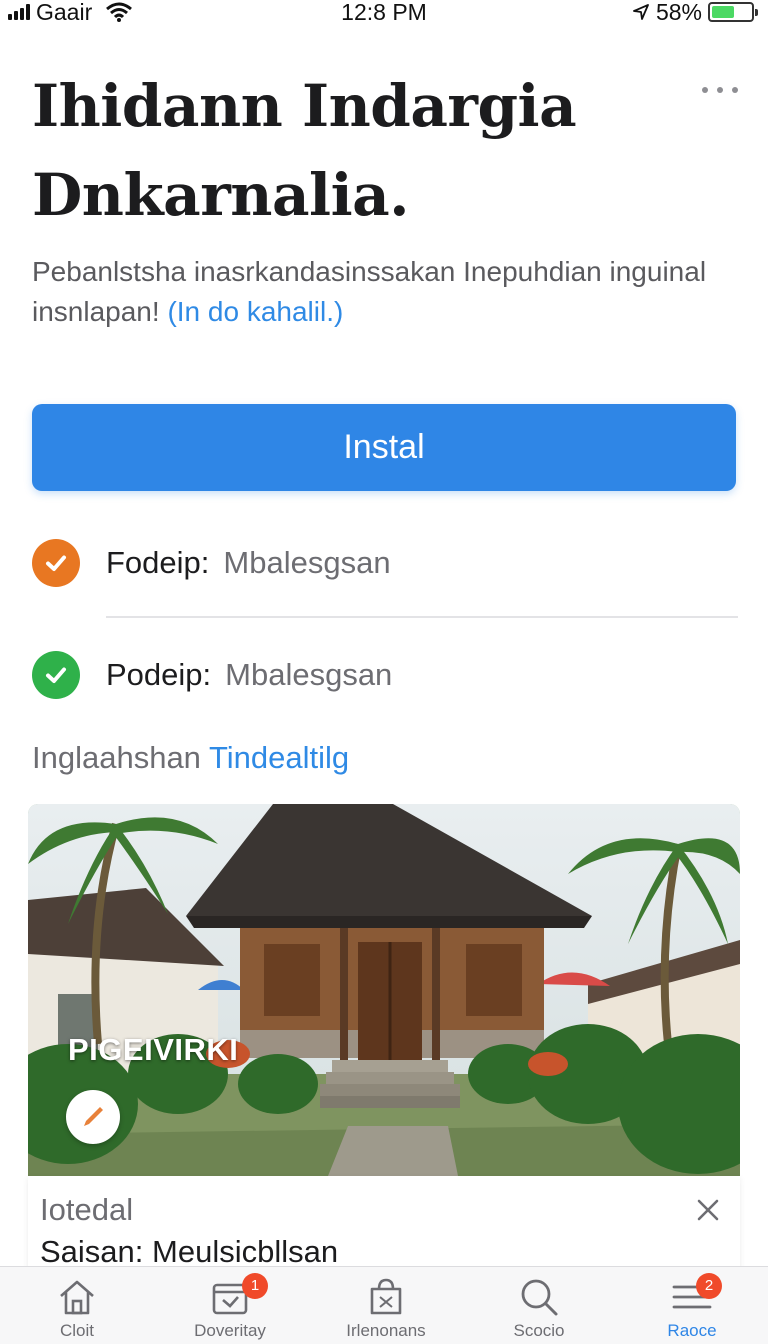 The image size is (768, 1344). Describe the element at coordinates (641, 12) in the screenshot. I see `location-arrow-icon` at that location.